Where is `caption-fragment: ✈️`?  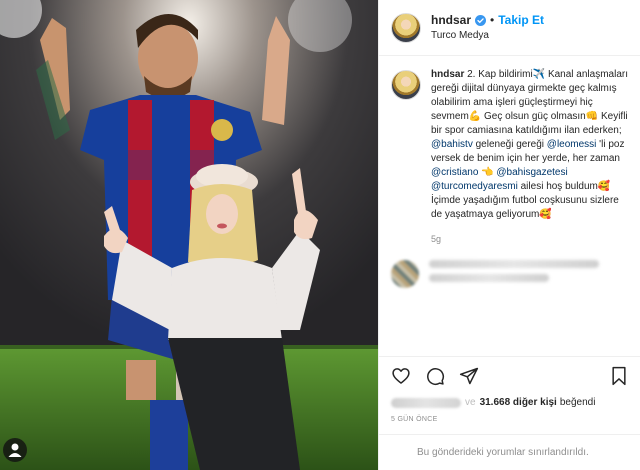
caption-fragment: ✈️ is located at coordinates (539, 74).